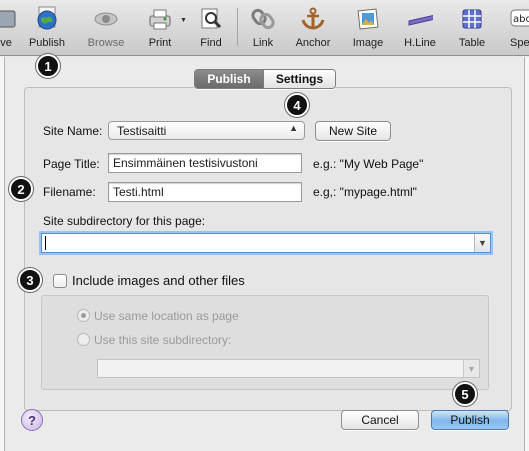 The width and height of the screenshot is (529, 451). I want to click on callout-5: 5, so click(465, 394).